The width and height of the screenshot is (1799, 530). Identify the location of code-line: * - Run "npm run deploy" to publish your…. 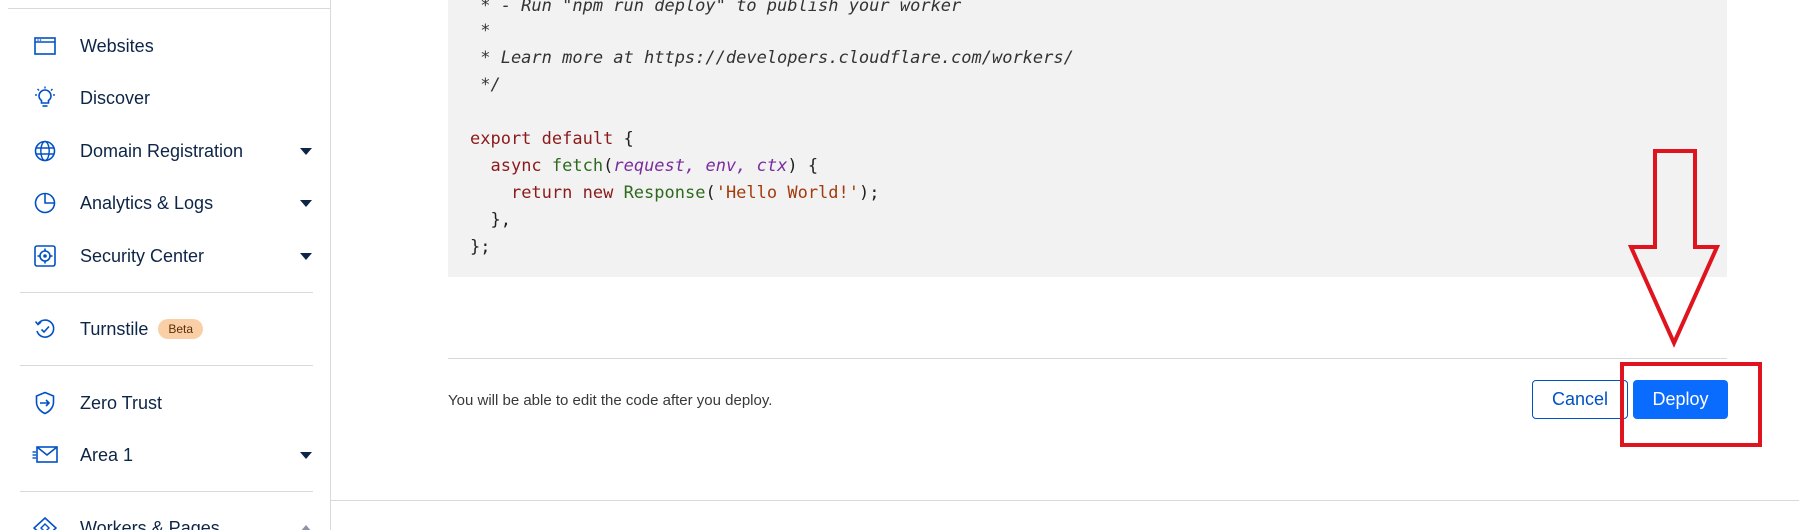
(716, 8).